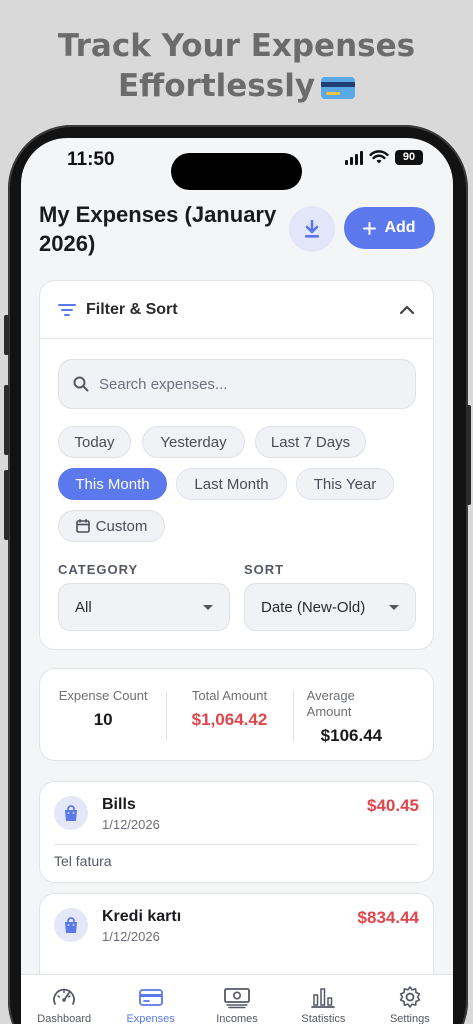  What do you see at coordinates (237, 1018) in the screenshot?
I see `tab-incomes-label: Incomes` at bounding box center [237, 1018].